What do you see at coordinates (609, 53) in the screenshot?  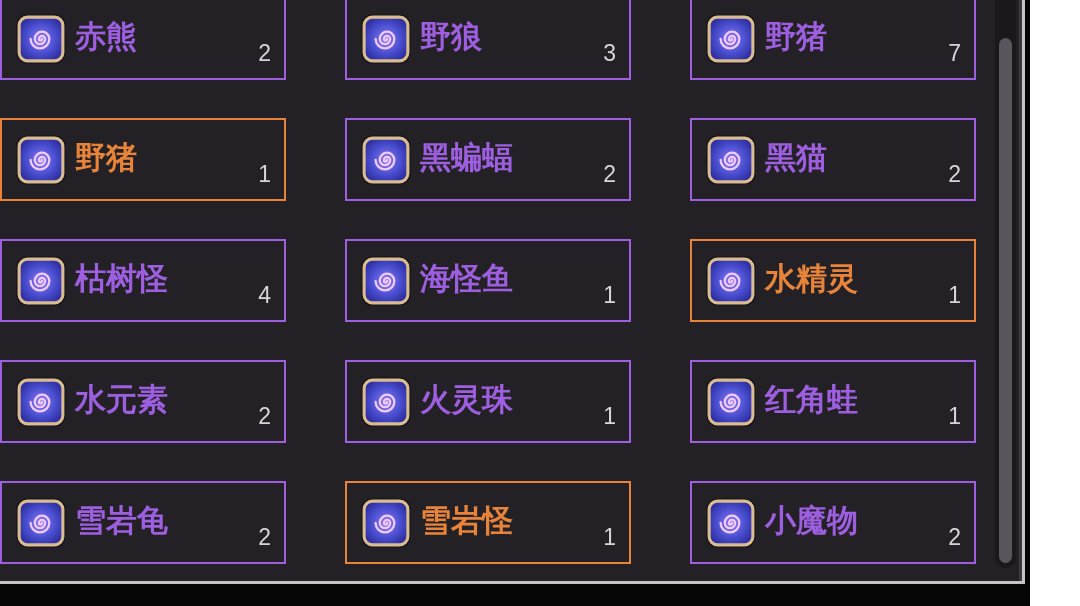 I see `item-count: 3` at bounding box center [609, 53].